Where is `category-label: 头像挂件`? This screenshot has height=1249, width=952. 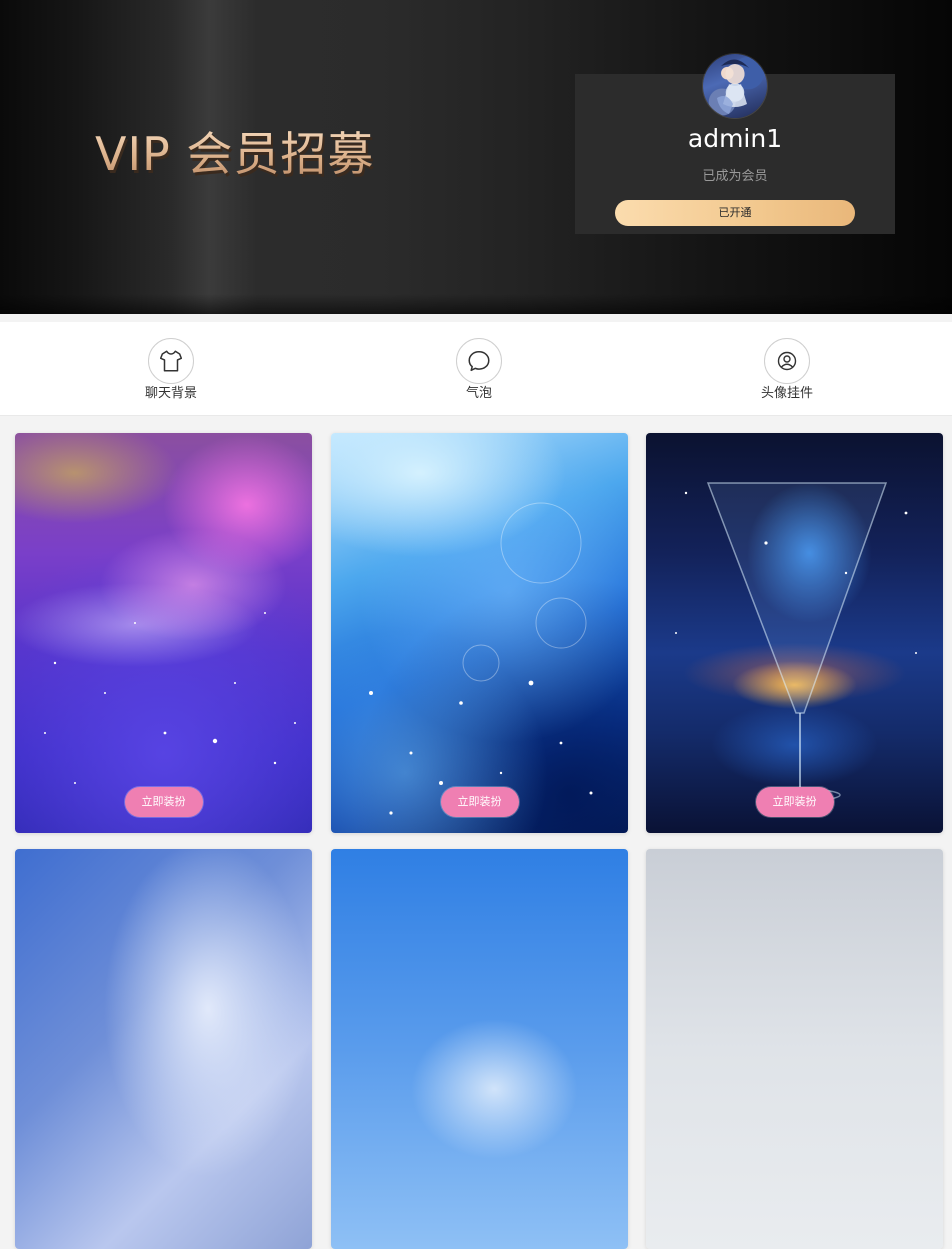
category-label: 头像挂件 is located at coordinates (786, 393).